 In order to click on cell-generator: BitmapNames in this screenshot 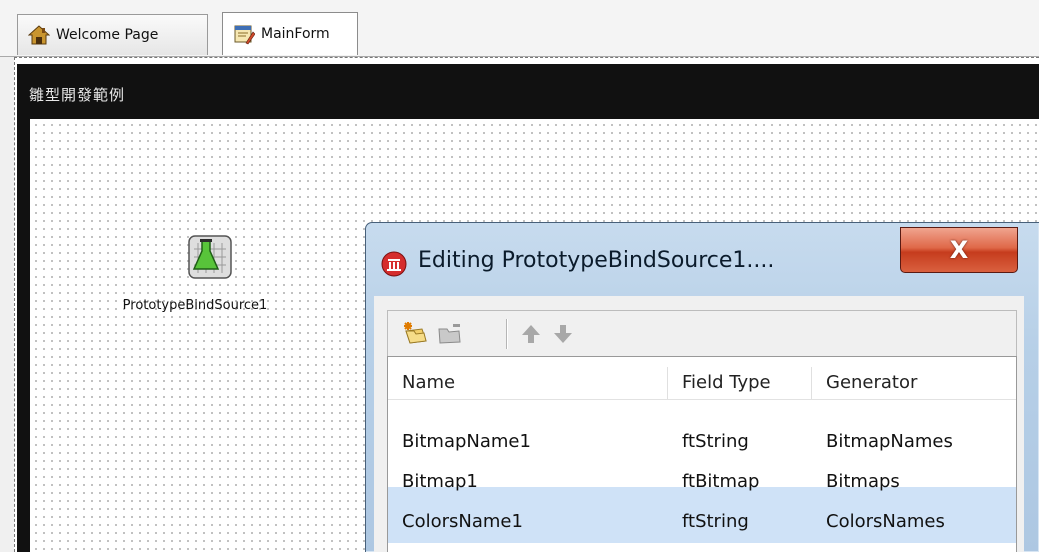, I will do `click(889, 441)`.